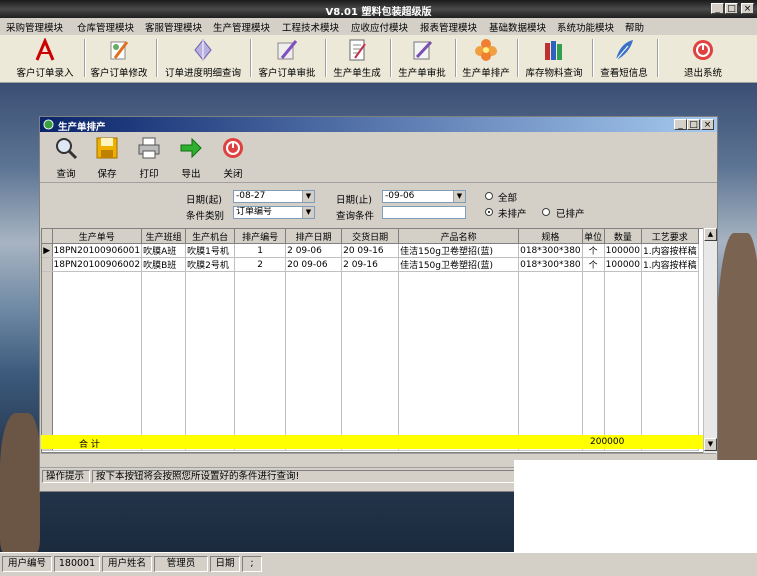 This screenshot has height=576, width=757. What do you see at coordinates (47, 250) in the screenshot?
I see `row-indicator-icon: ▶` at bounding box center [47, 250].